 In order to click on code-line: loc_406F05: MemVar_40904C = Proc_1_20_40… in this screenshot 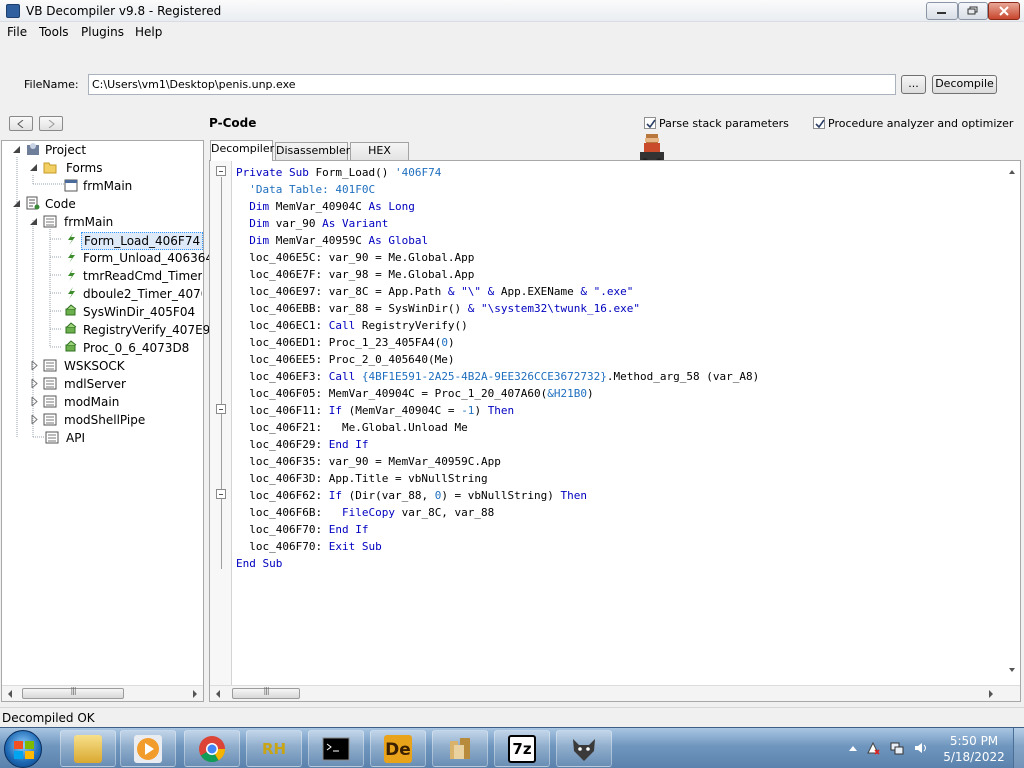, I will do `click(415, 393)`.